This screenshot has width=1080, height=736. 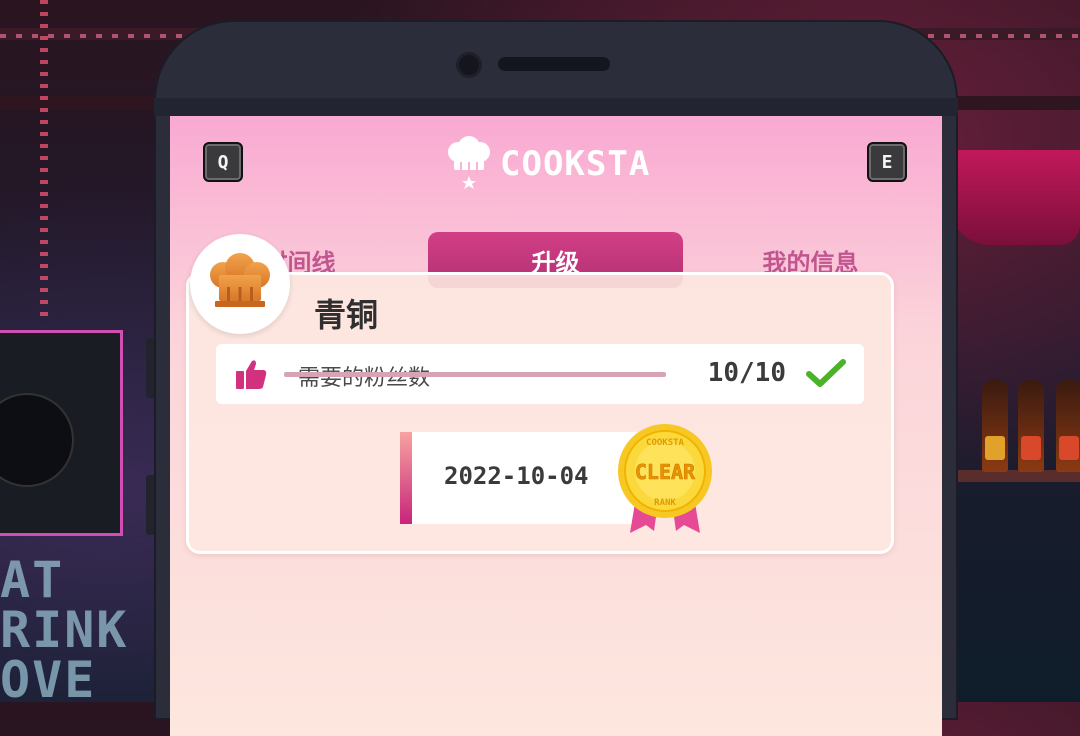 I want to click on rank-badge, so click(x=240, y=284).